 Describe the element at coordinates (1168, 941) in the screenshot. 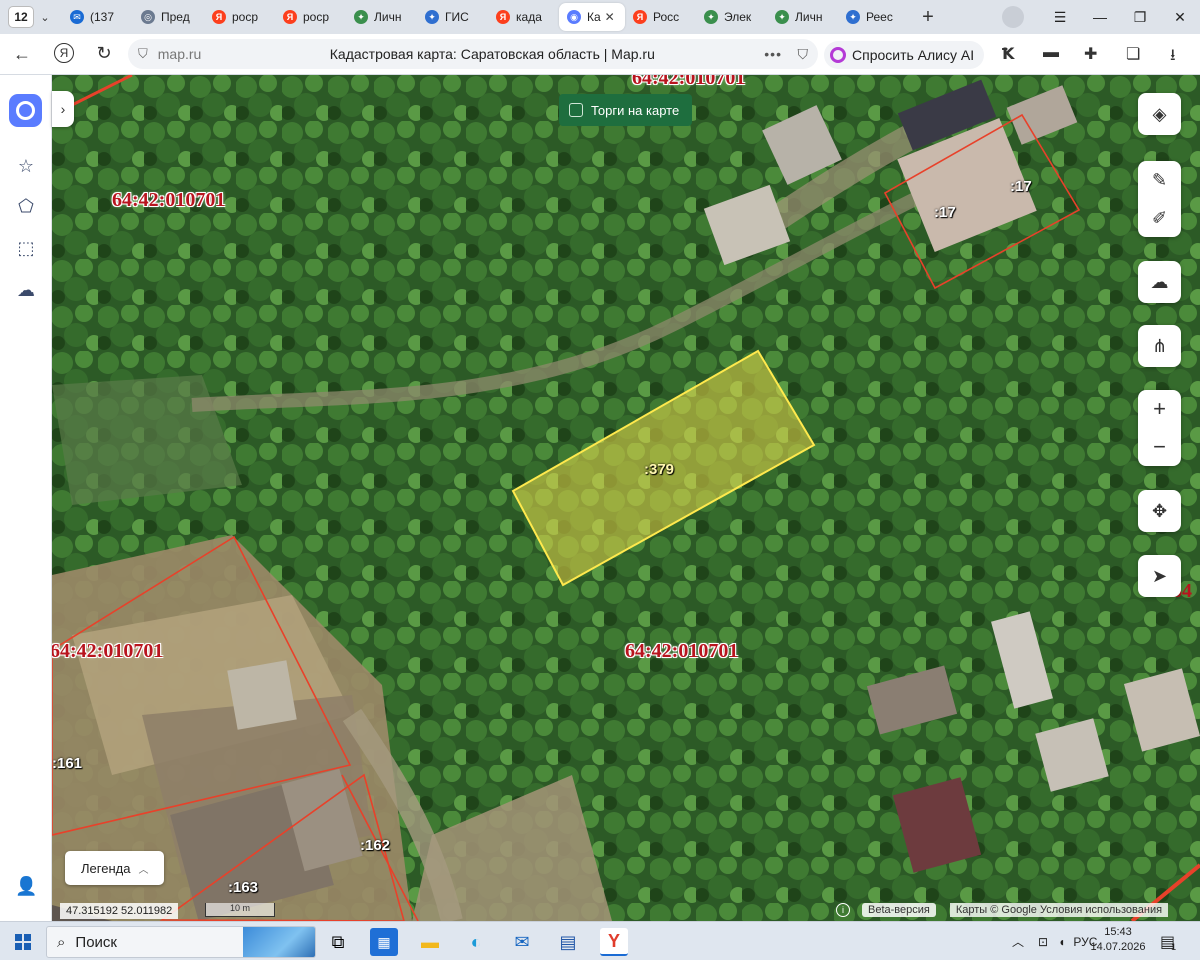

I see `notifications-button: ▤ 1` at that location.